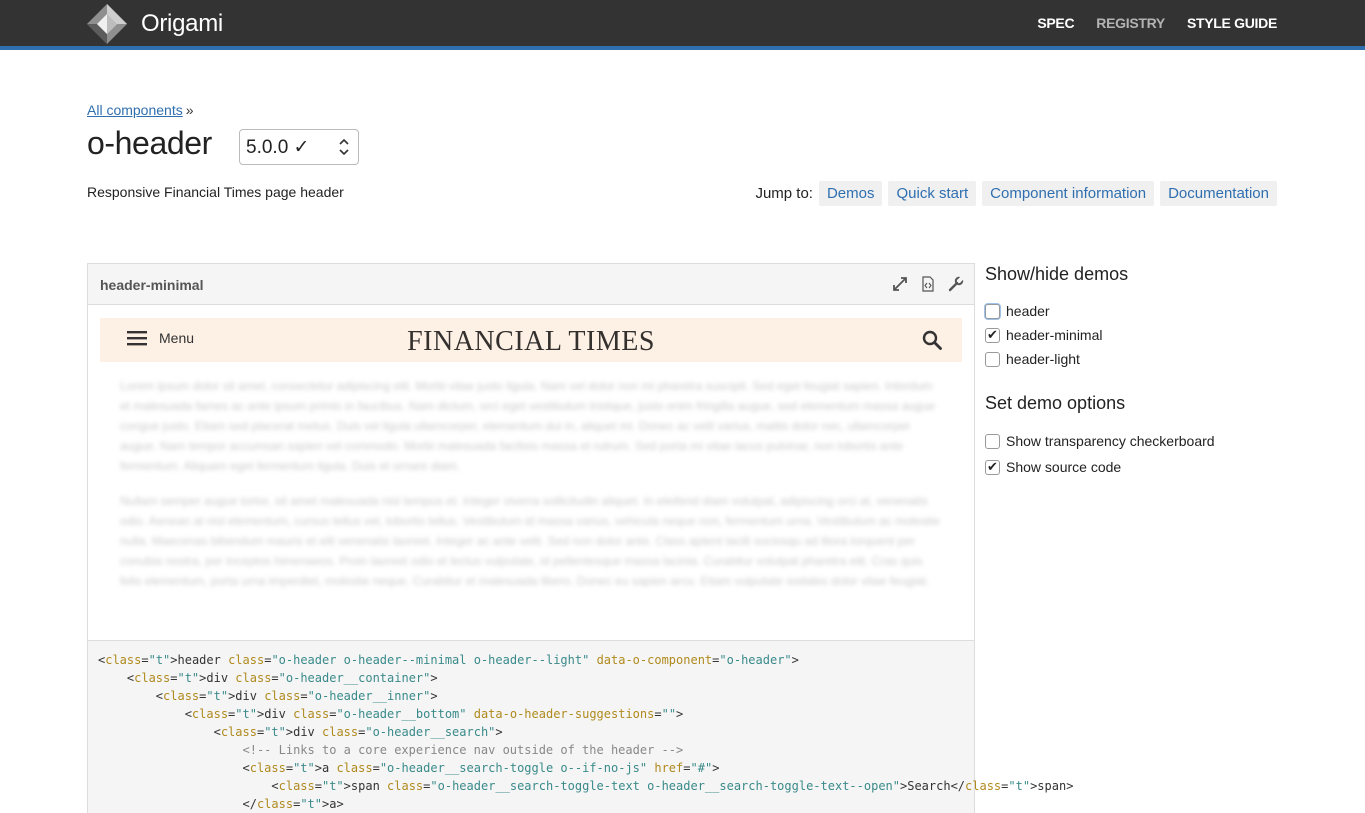  I want to click on page-title: o-header, so click(149, 143).